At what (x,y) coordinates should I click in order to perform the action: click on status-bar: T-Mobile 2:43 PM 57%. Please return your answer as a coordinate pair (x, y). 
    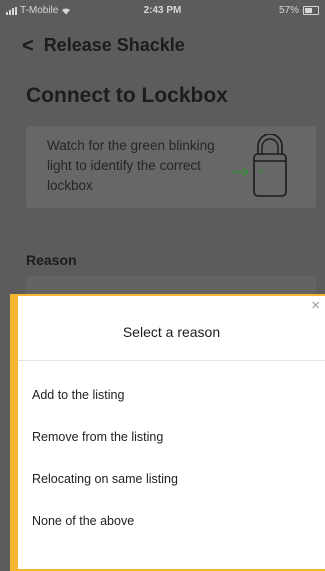
    Looking at the image, I should click on (162, 11).